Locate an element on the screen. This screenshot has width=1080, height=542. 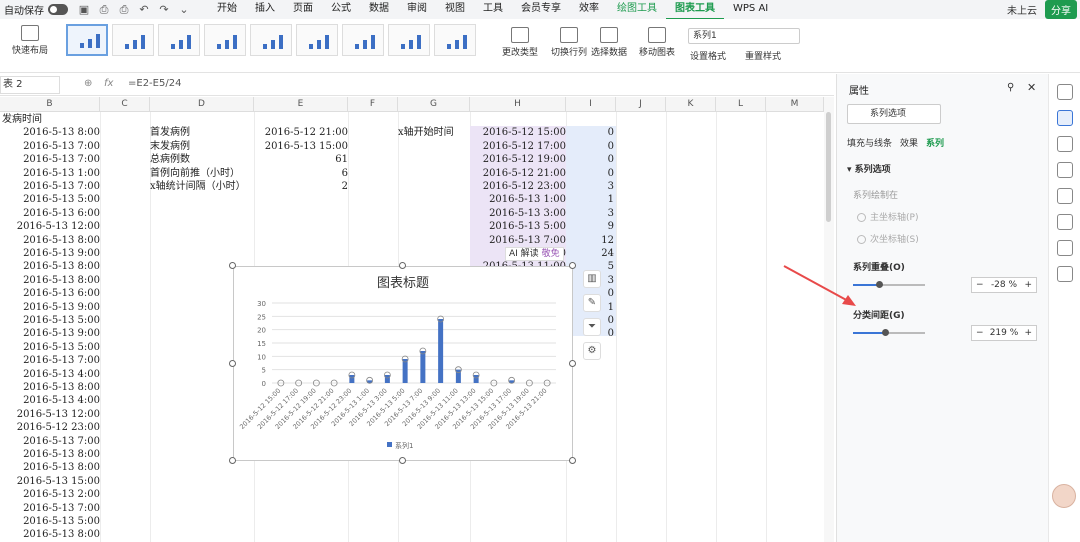
cell: 2016-5-13 1:00 is located at coordinates (518, 199).